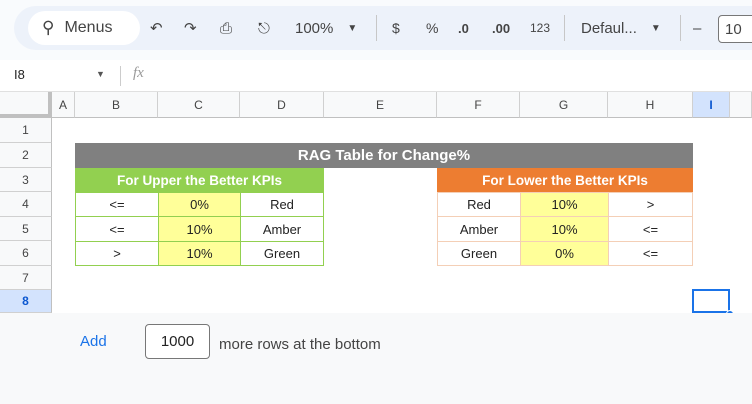 This screenshot has height=404, width=752. Describe the element at coordinates (26, 180) in the screenshot. I see `row-header-3: 3` at that location.